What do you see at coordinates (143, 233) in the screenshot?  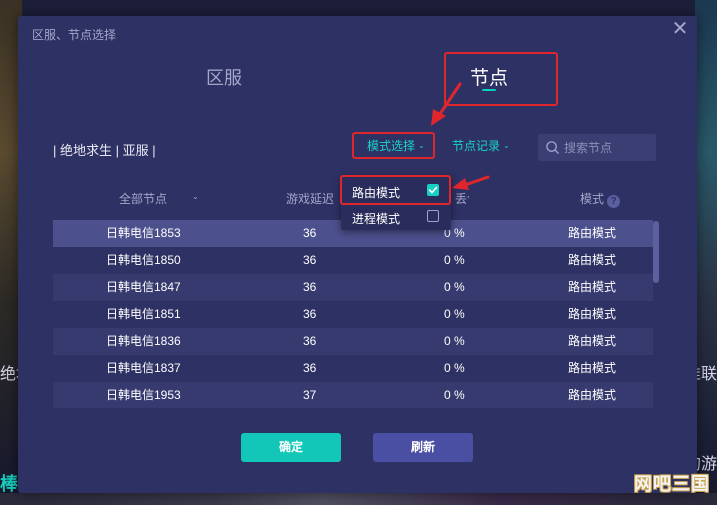 I see `node-name-cell: 日韩电信1853` at bounding box center [143, 233].